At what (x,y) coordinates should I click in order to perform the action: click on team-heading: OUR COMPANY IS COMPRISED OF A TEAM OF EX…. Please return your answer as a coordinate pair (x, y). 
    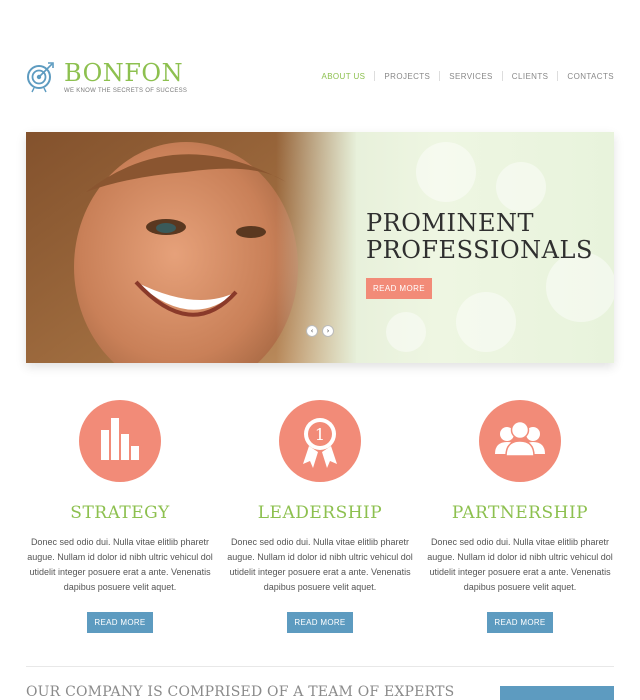
    Looking at the image, I should click on (240, 692).